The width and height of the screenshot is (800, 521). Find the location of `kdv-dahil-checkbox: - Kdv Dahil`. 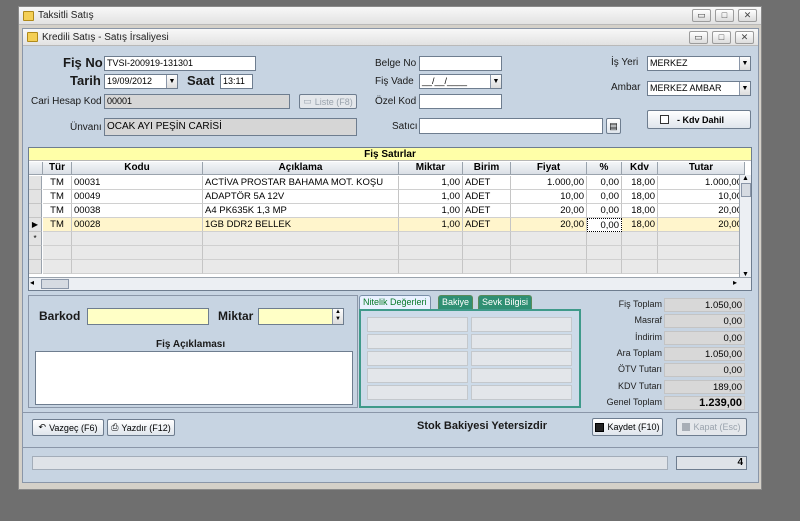

kdv-dahil-checkbox: - Kdv Dahil is located at coordinates (699, 119).